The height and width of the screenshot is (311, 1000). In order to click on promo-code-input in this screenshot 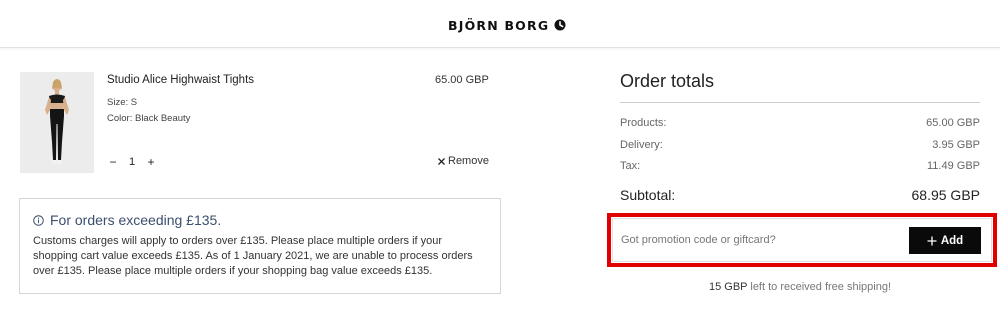, I will do `click(761, 240)`.